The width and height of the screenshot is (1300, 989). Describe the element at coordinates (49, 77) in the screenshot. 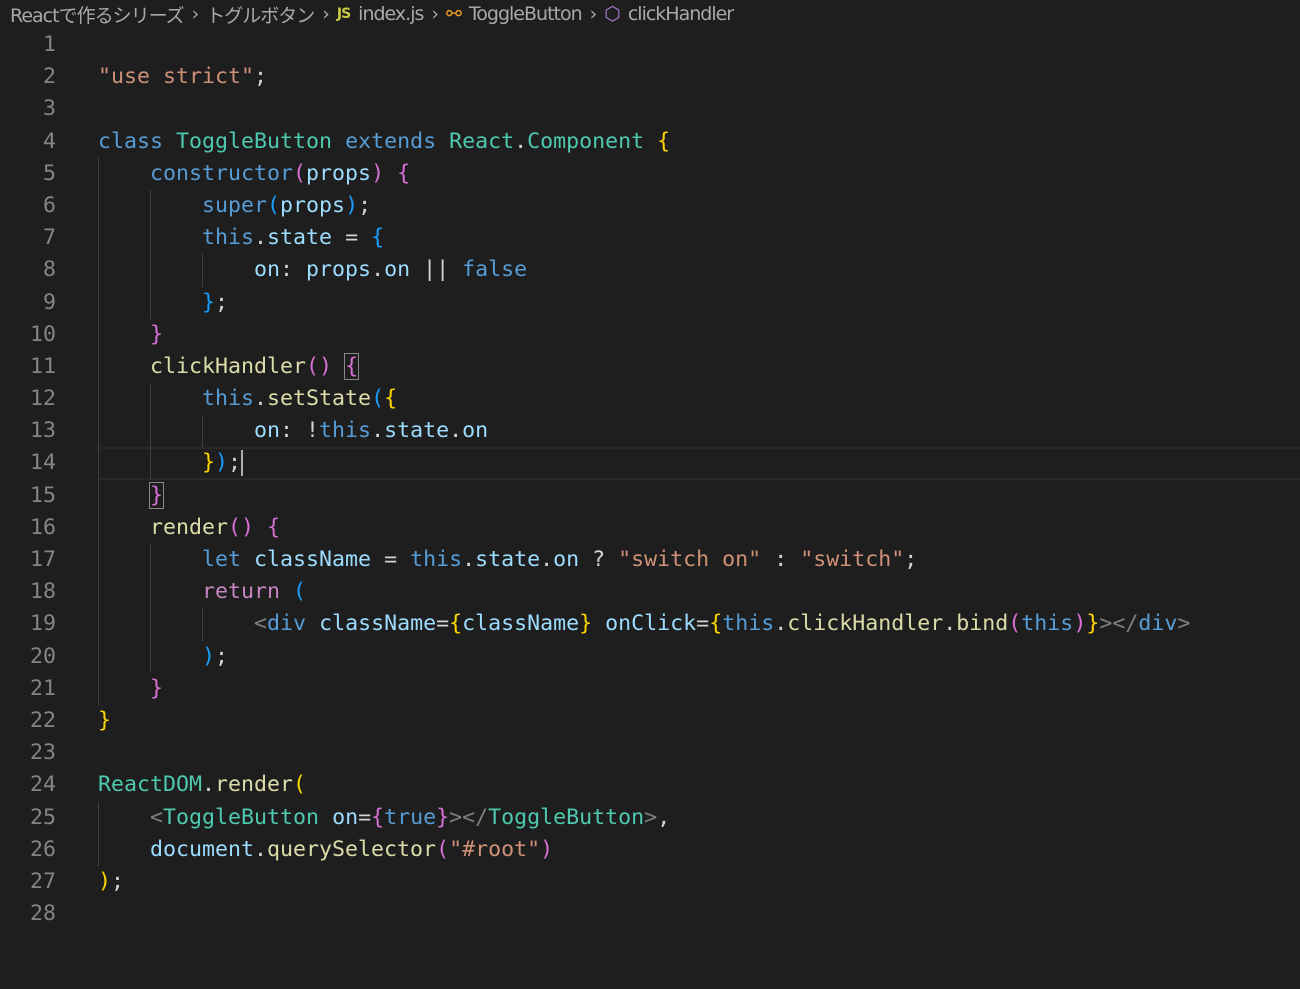

I see `line-number: 2` at that location.